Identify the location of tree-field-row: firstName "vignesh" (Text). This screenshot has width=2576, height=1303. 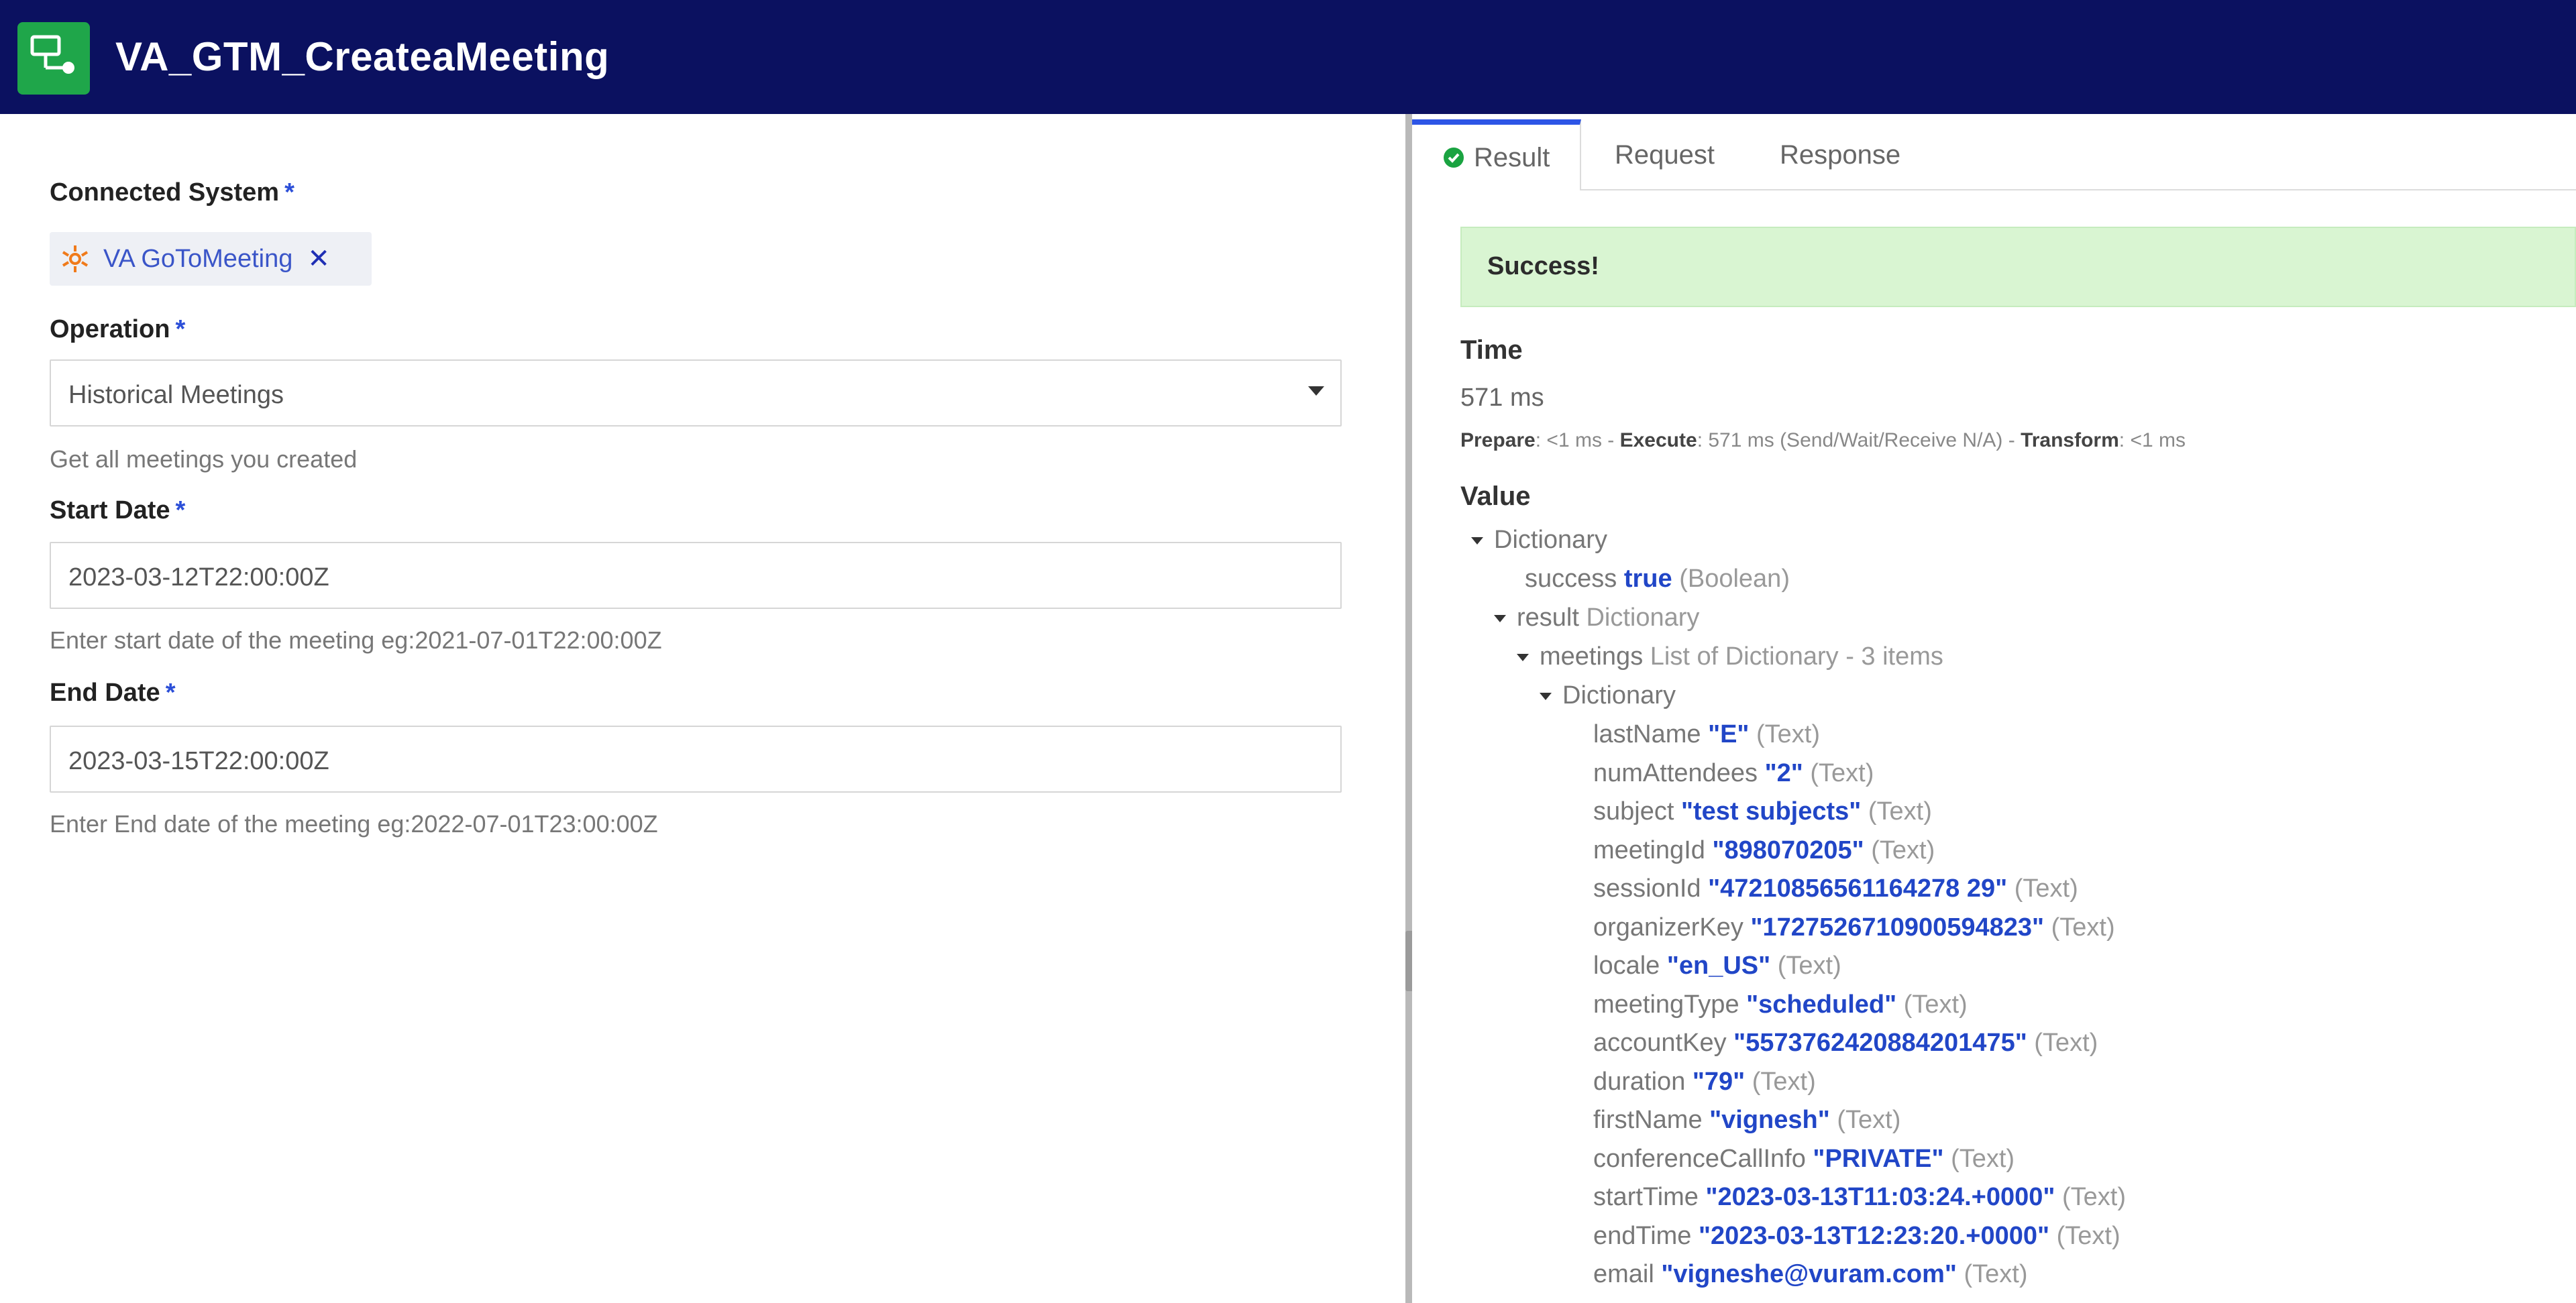
(1746, 1120).